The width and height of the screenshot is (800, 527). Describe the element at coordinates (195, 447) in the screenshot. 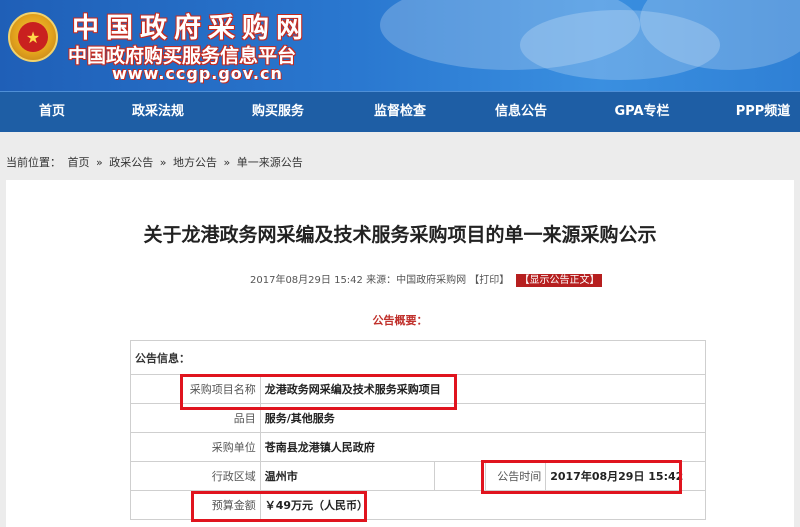

I see `unit-label: 采购单位` at that location.